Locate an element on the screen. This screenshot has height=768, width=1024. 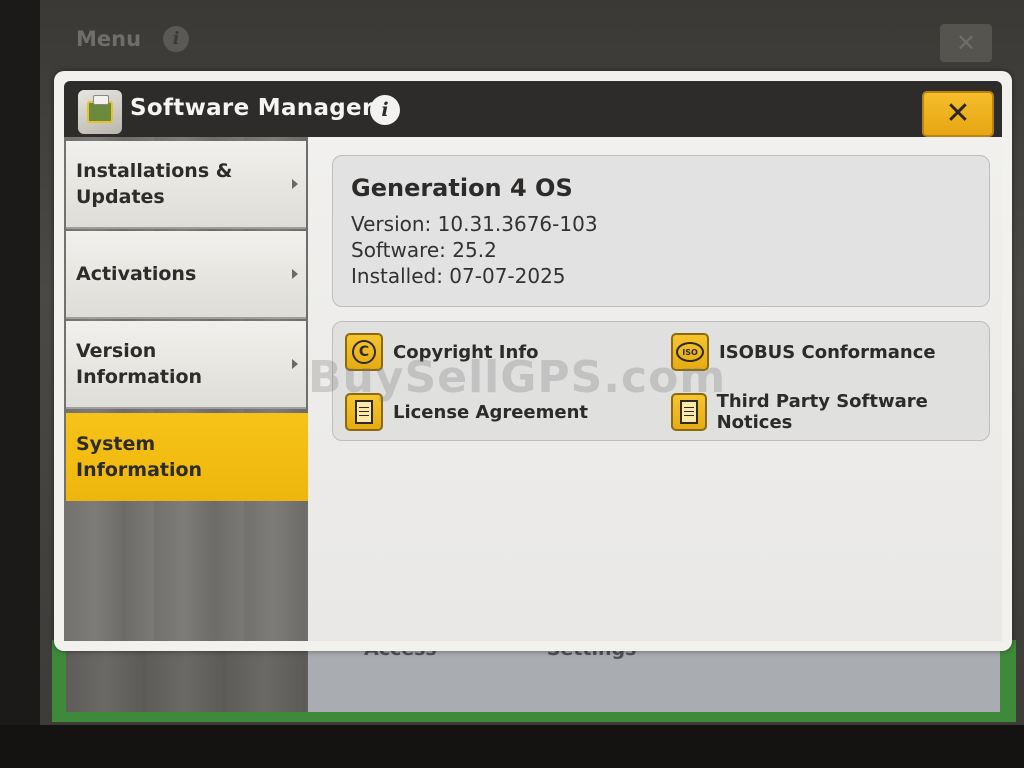
license-agreement-button: License Agreement is located at coordinates (466, 412).